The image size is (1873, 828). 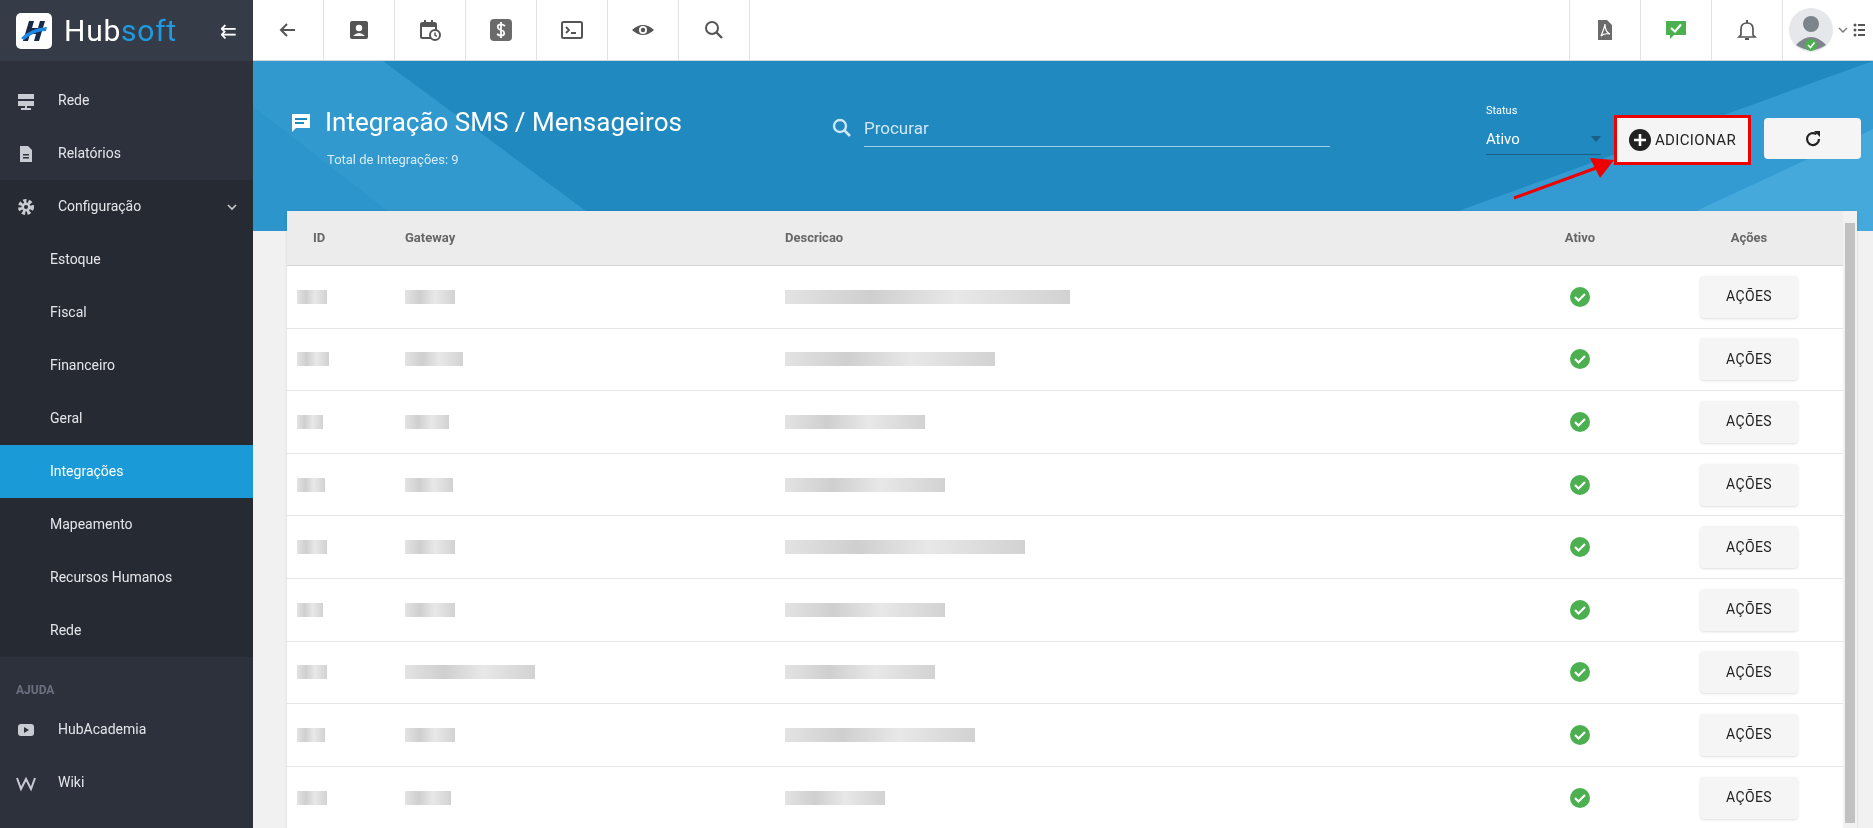 I want to click on sidebar-item: Rede, so click(x=126, y=100).